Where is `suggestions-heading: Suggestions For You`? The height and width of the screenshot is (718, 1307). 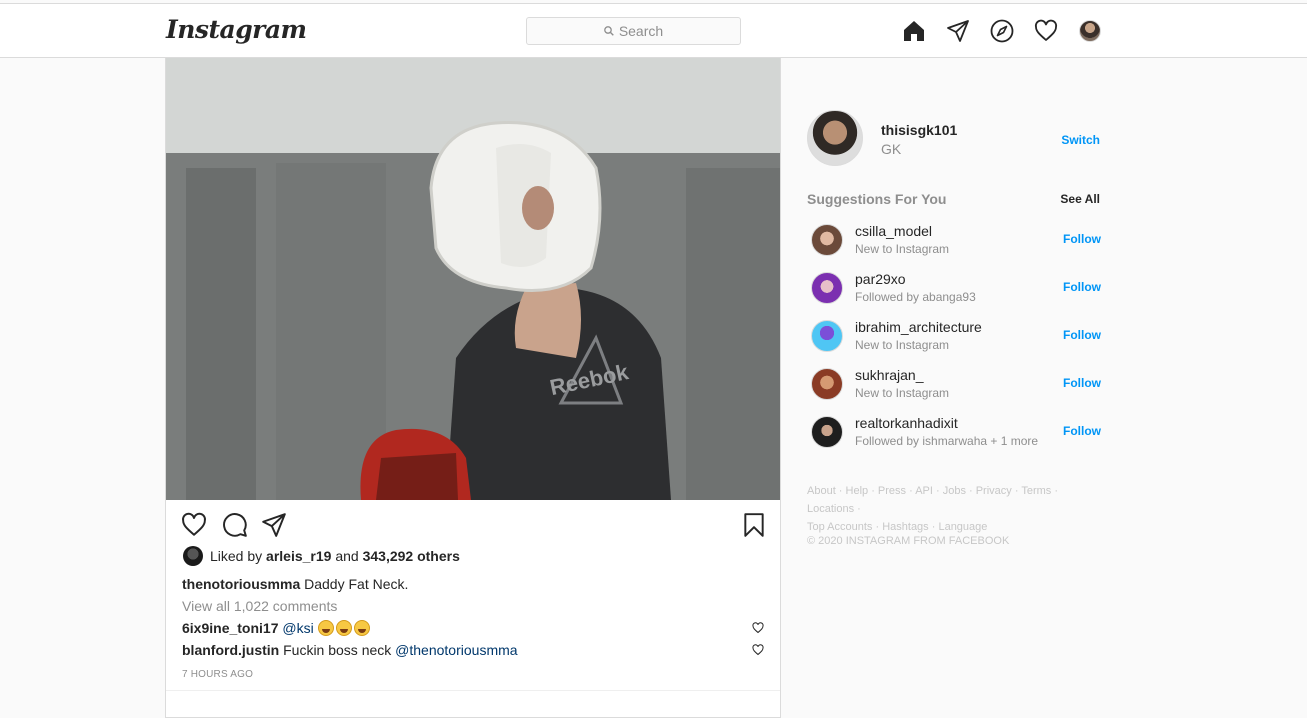 suggestions-heading: Suggestions For You is located at coordinates (877, 199).